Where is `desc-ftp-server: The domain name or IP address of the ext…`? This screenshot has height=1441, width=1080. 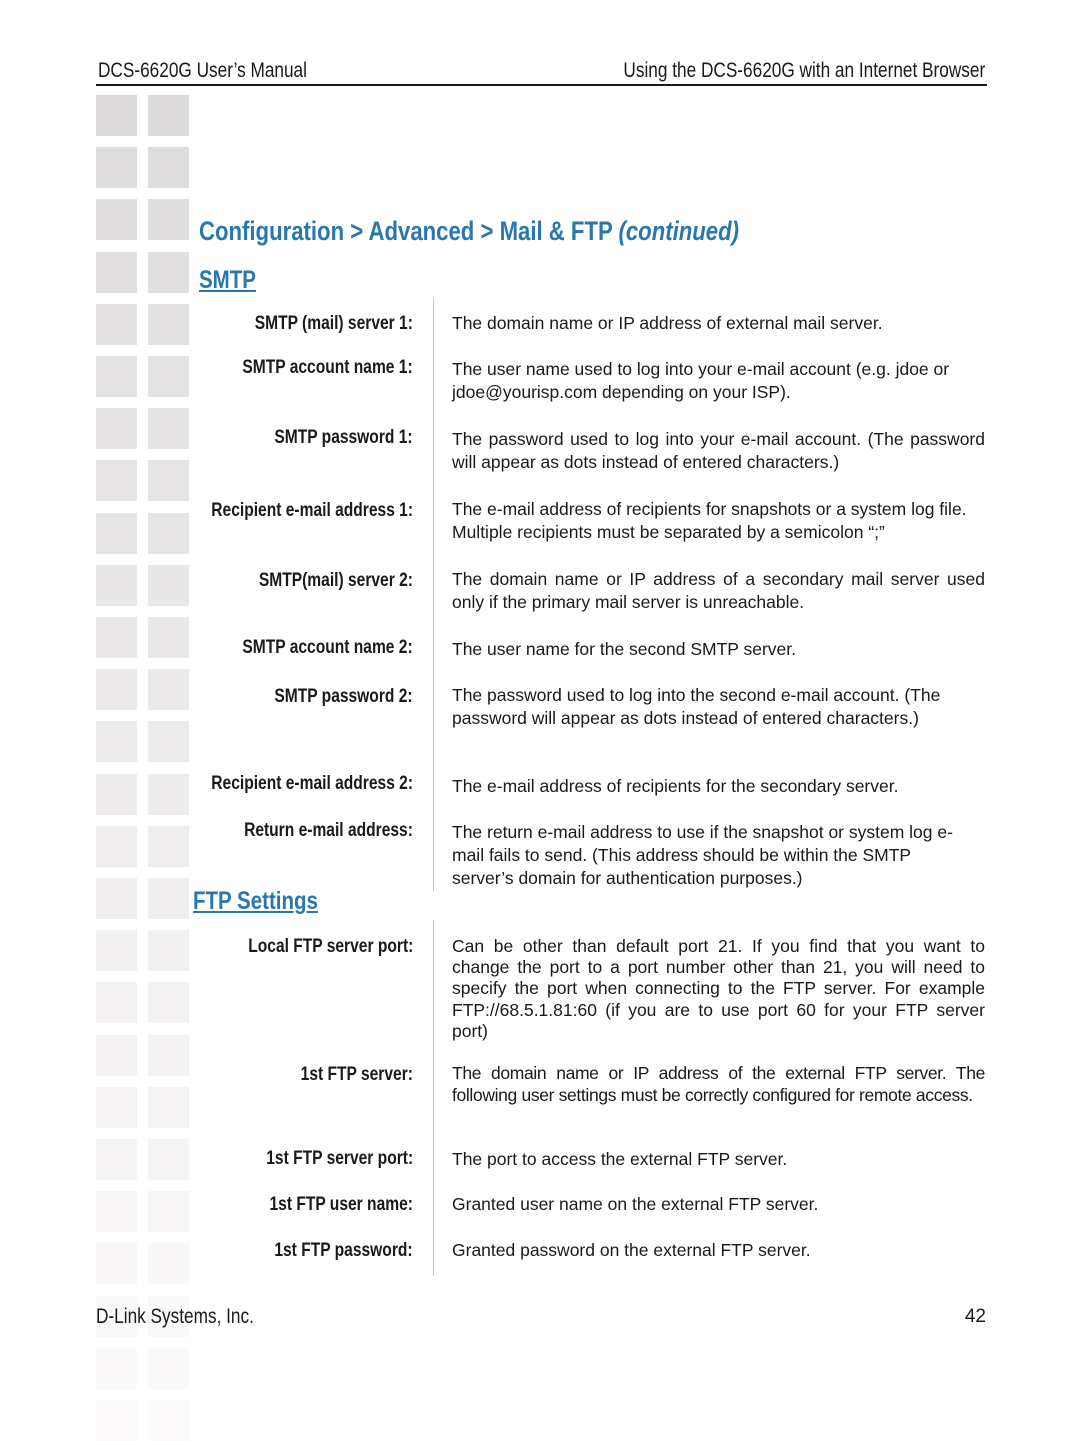 desc-ftp-server: The domain name or IP address of the ext… is located at coordinates (718, 1084).